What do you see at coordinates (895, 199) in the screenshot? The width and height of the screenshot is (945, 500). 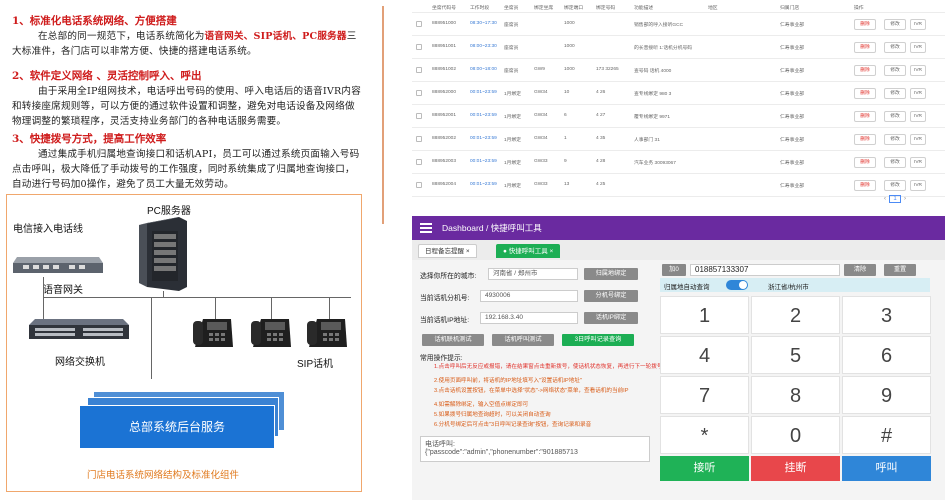 I see `page-number: 1` at bounding box center [895, 199].